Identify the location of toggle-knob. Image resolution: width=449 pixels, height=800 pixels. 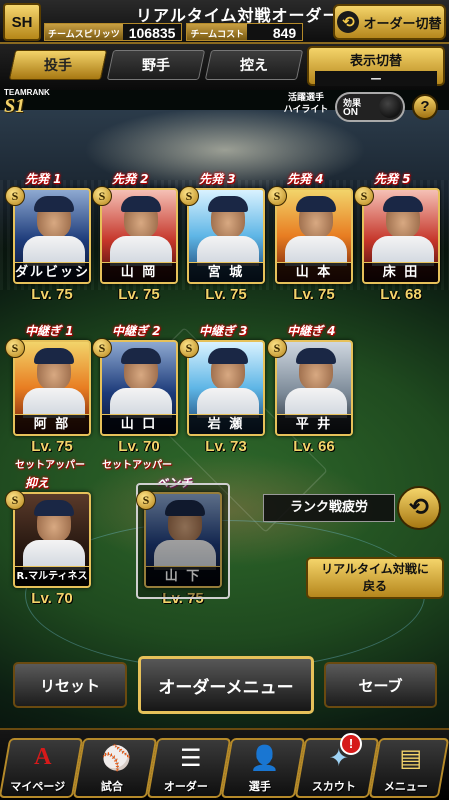
(390, 107).